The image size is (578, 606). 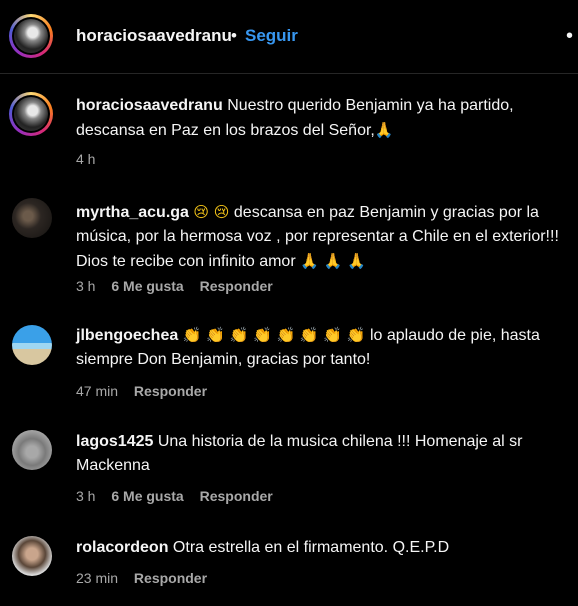 What do you see at coordinates (97, 578) in the screenshot?
I see `comment-time: 23 min` at bounding box center [97, 578].